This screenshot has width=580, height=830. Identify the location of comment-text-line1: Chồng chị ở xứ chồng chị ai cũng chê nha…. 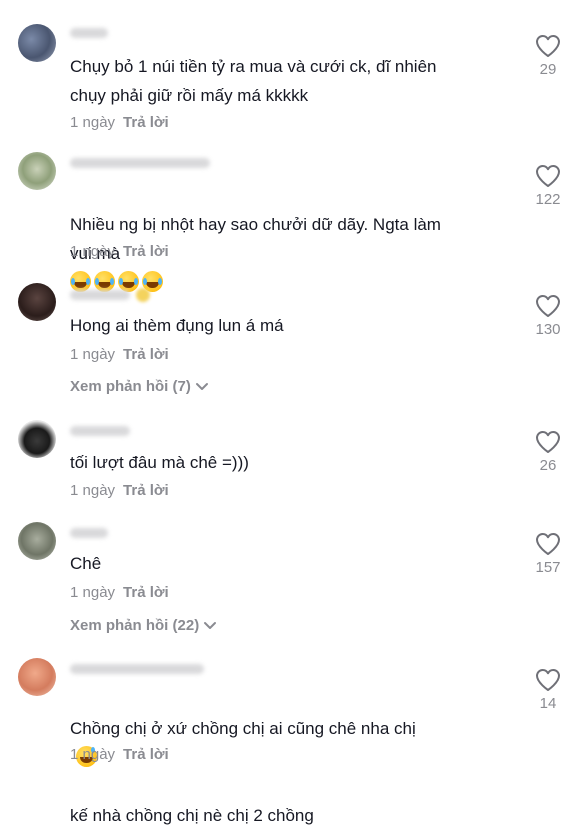
(243, 728).